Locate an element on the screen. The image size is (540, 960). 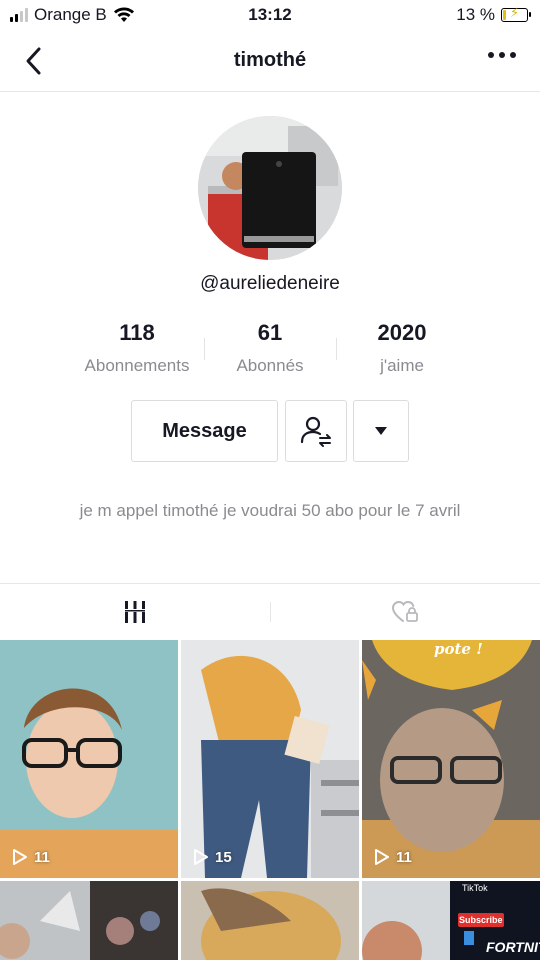
grid-icon is located at coordinates (135, 612).